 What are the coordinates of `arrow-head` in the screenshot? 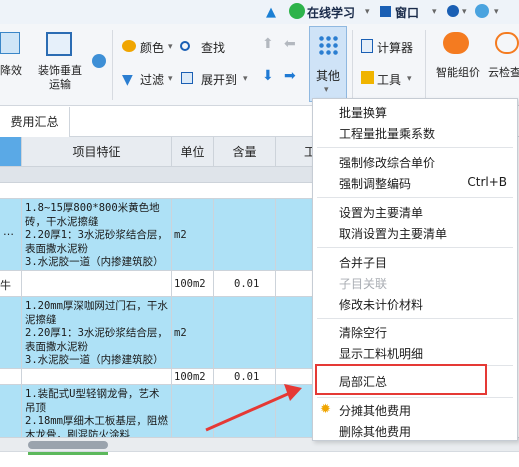 It's located at (293, 392).